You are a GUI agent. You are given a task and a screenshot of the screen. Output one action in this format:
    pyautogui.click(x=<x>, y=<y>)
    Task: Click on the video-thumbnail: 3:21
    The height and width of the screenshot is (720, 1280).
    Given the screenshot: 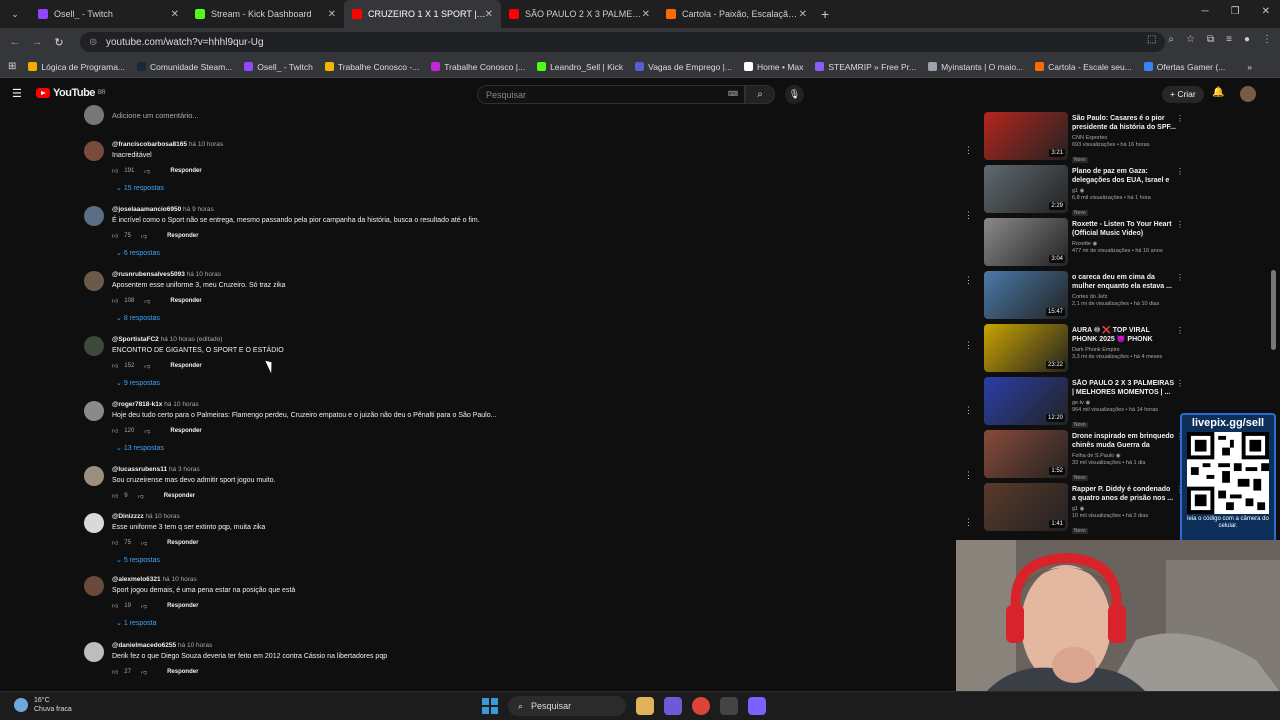 What is the action you would take?
    pyautogui.click(x=1026, y=136)
    